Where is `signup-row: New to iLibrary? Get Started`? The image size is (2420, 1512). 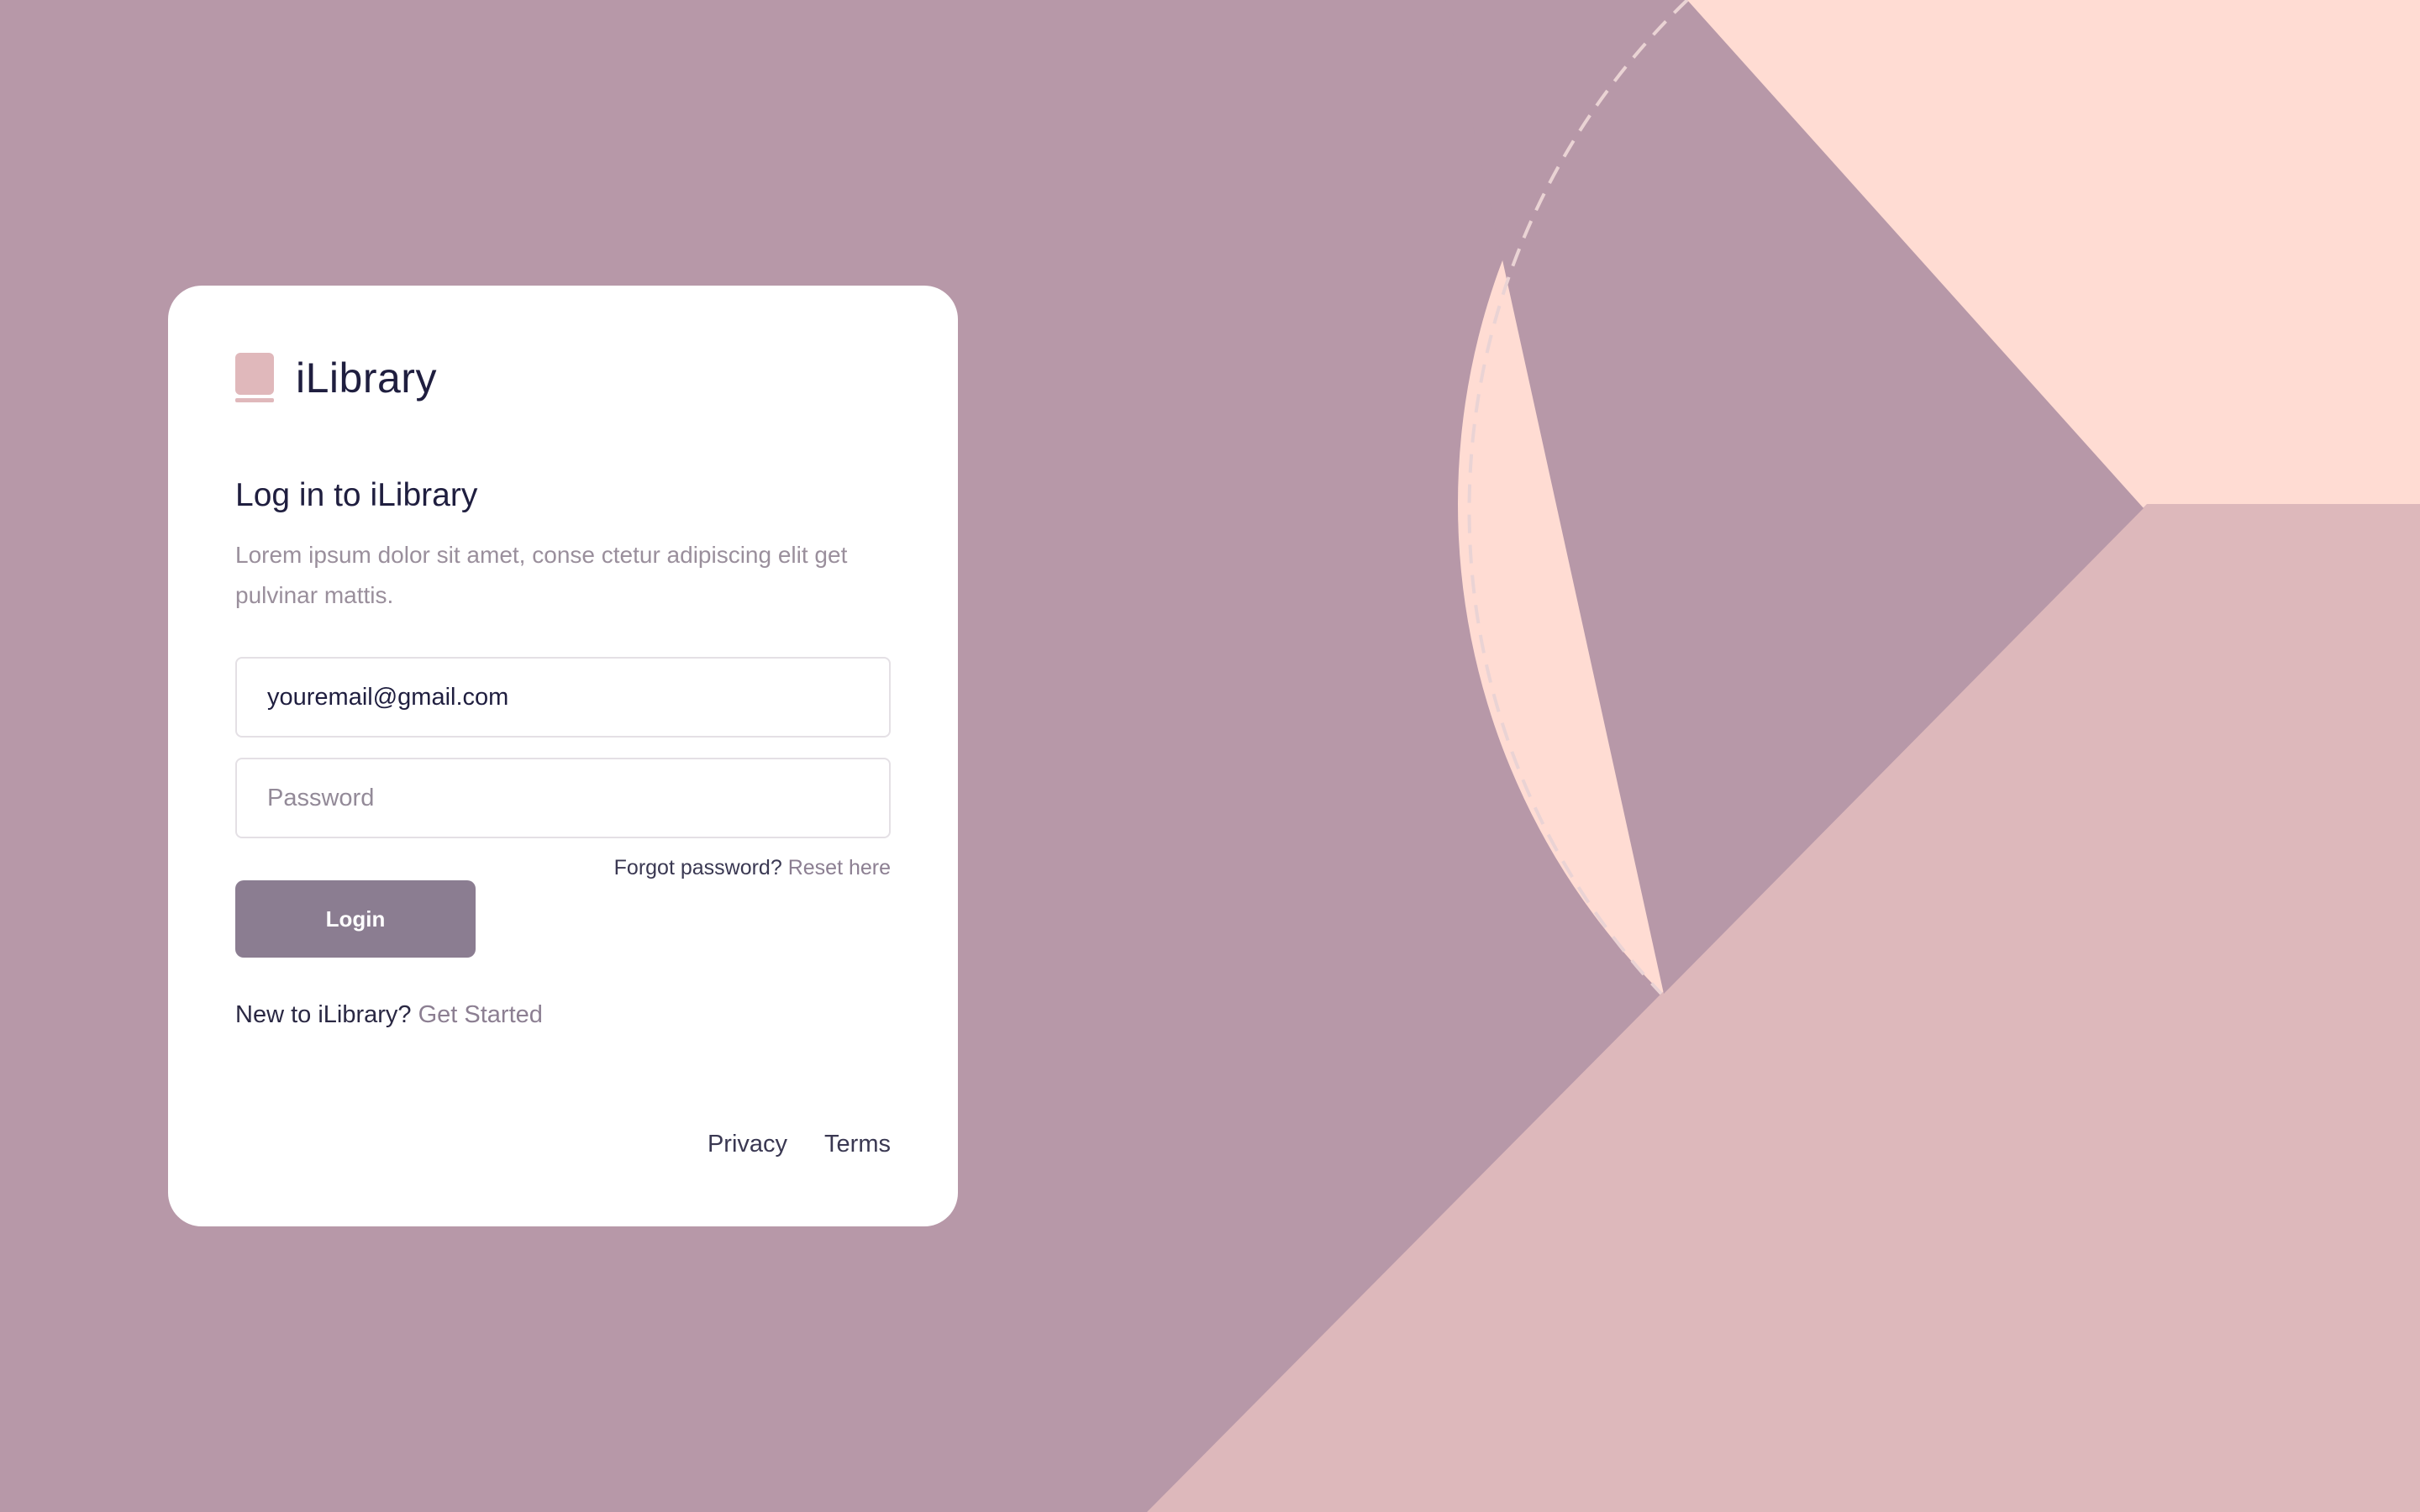 signup-row: New to iLibrary? Get Started is located at coordinates (389, 1015).